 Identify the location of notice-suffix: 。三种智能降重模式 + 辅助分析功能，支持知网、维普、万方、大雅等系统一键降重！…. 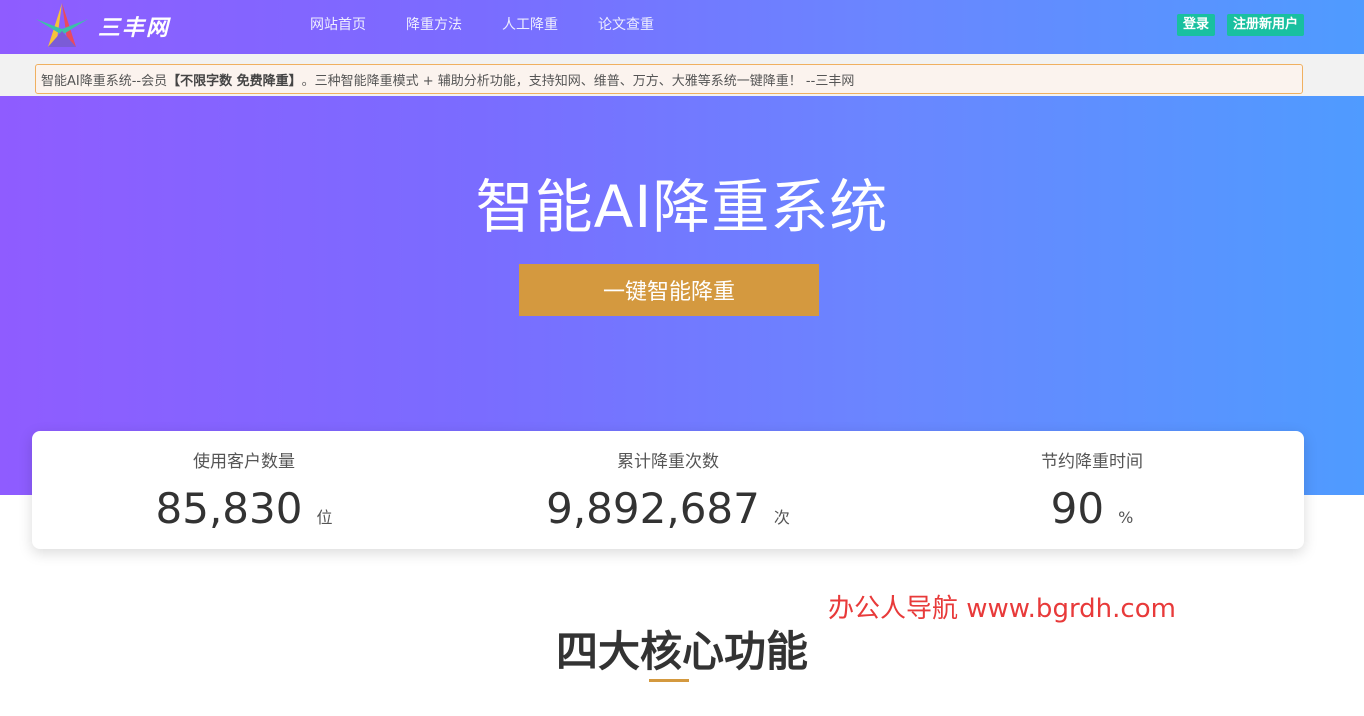
(578, 81).